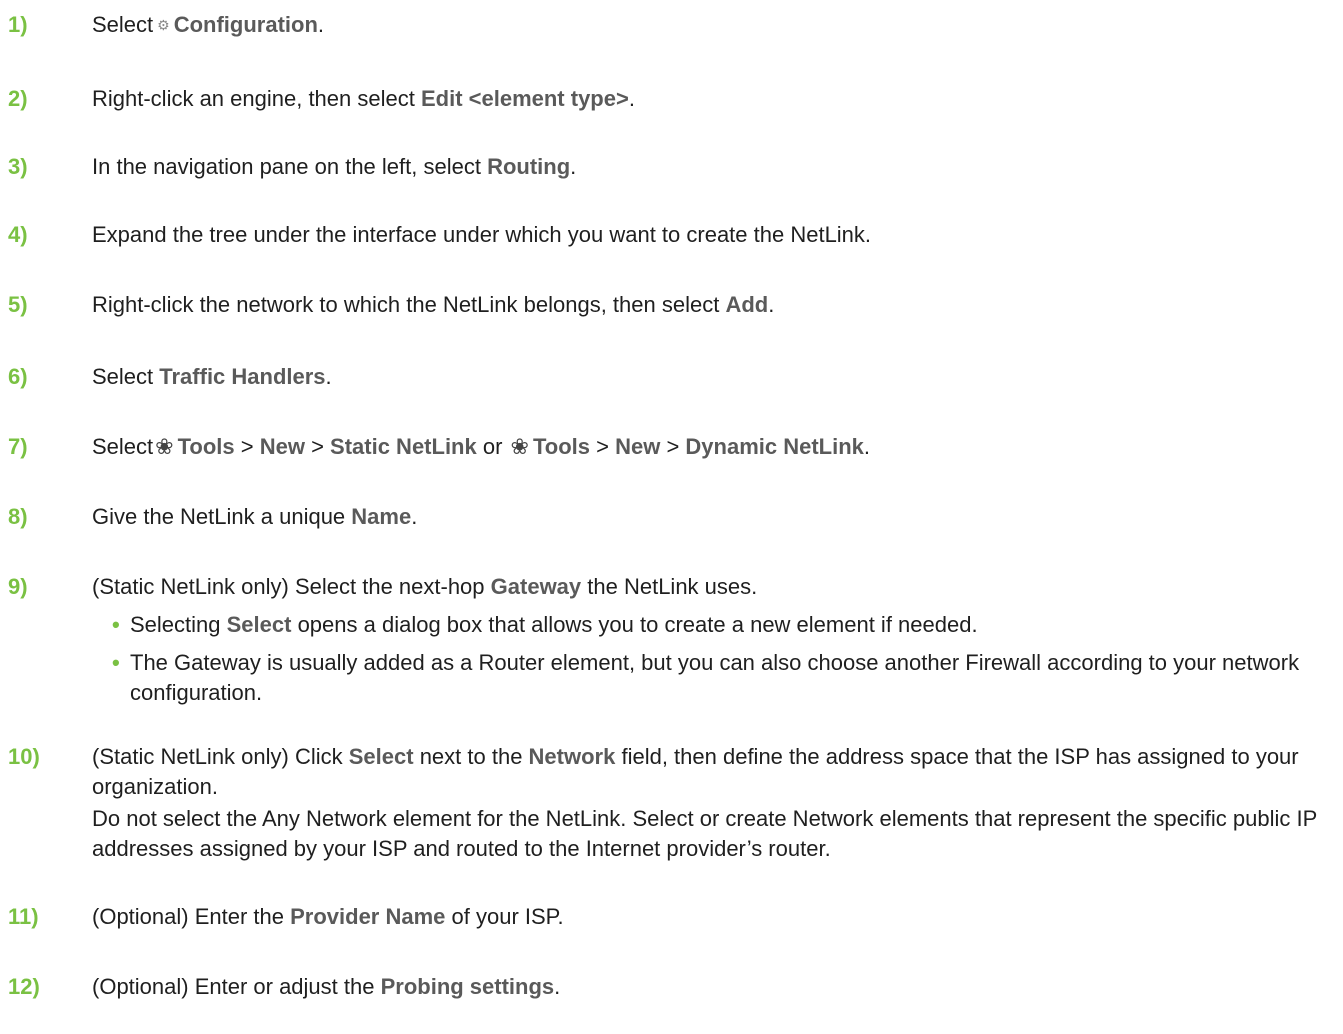 The image size is (1343, 1034). What do you see at coordinates (18, 516) in the screenshot?
I see `step-number: 8)` at bounding box center [18, 516].